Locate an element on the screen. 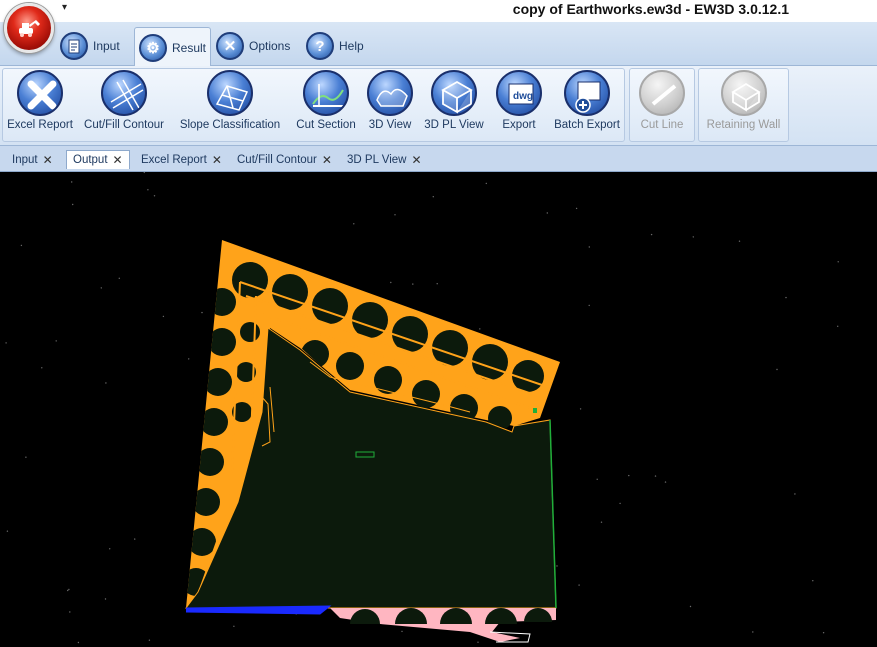 This screenshot has width=877, height=647. export-button: dwg Export is located at coordinates (519, 104).